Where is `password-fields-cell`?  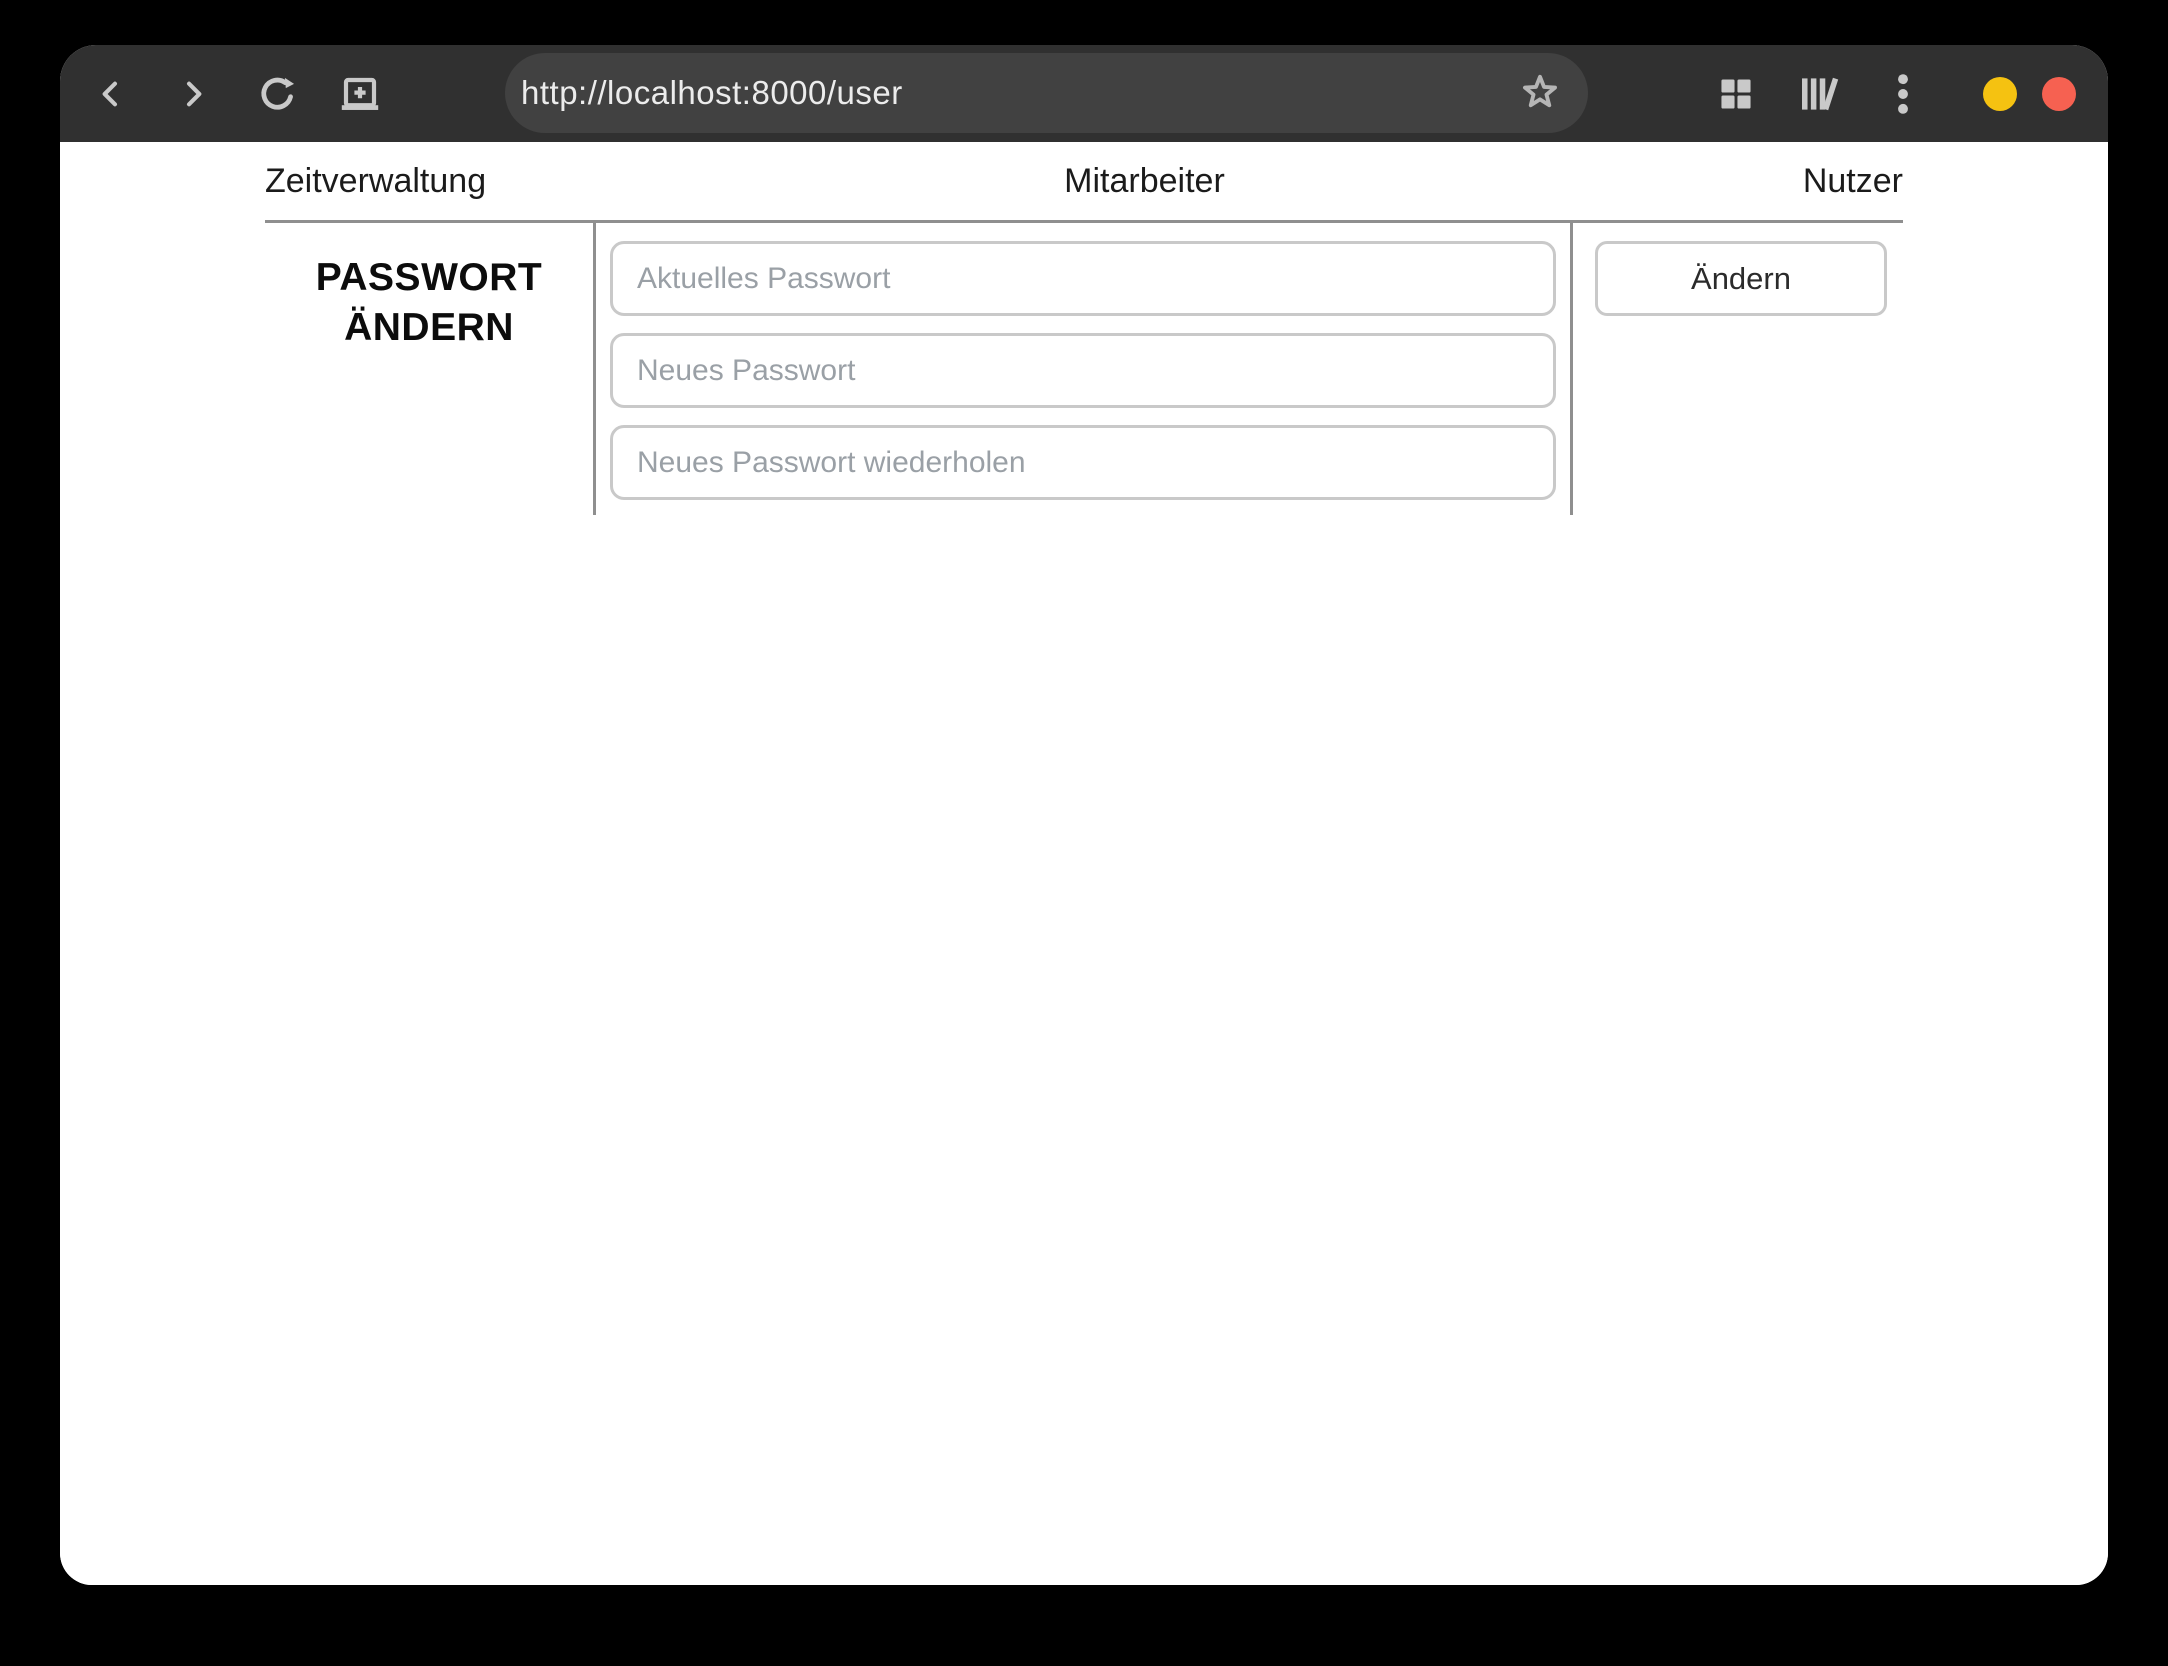
password-fields-cell is located at coordinates (1083, 369).